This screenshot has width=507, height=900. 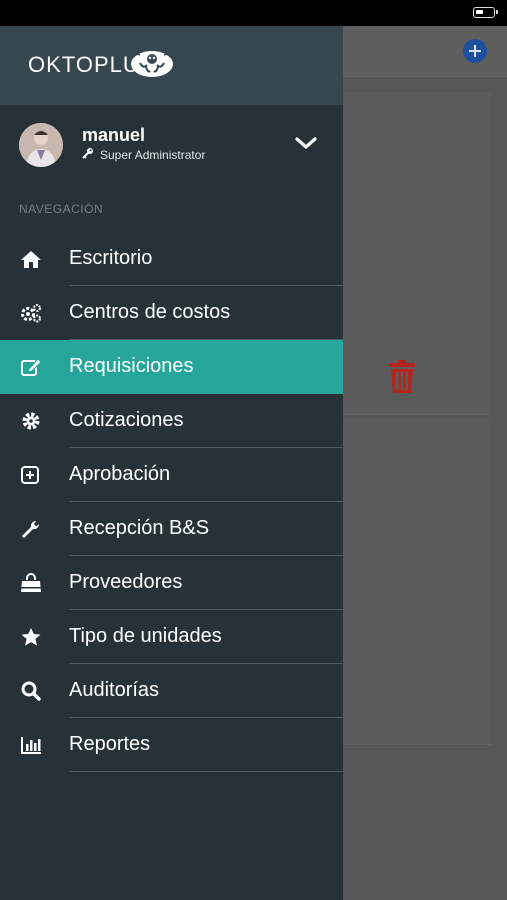 What do you see at coordinates (31, 421) in the screenshot?
I see `gear-icon` at bounding box center [31, 421].